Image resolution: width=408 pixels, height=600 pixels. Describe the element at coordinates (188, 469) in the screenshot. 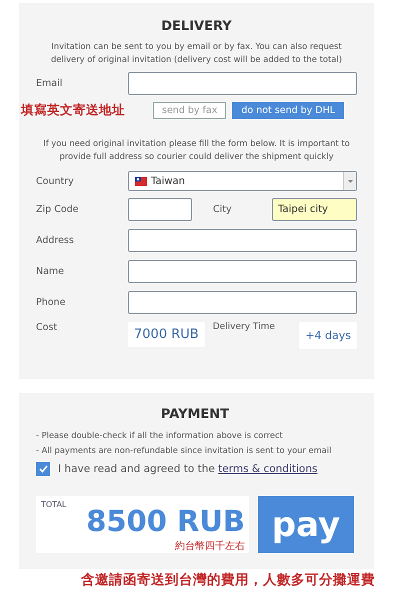

I see `agreement-text: I have read and agreed to the terms & conditions` at that location.